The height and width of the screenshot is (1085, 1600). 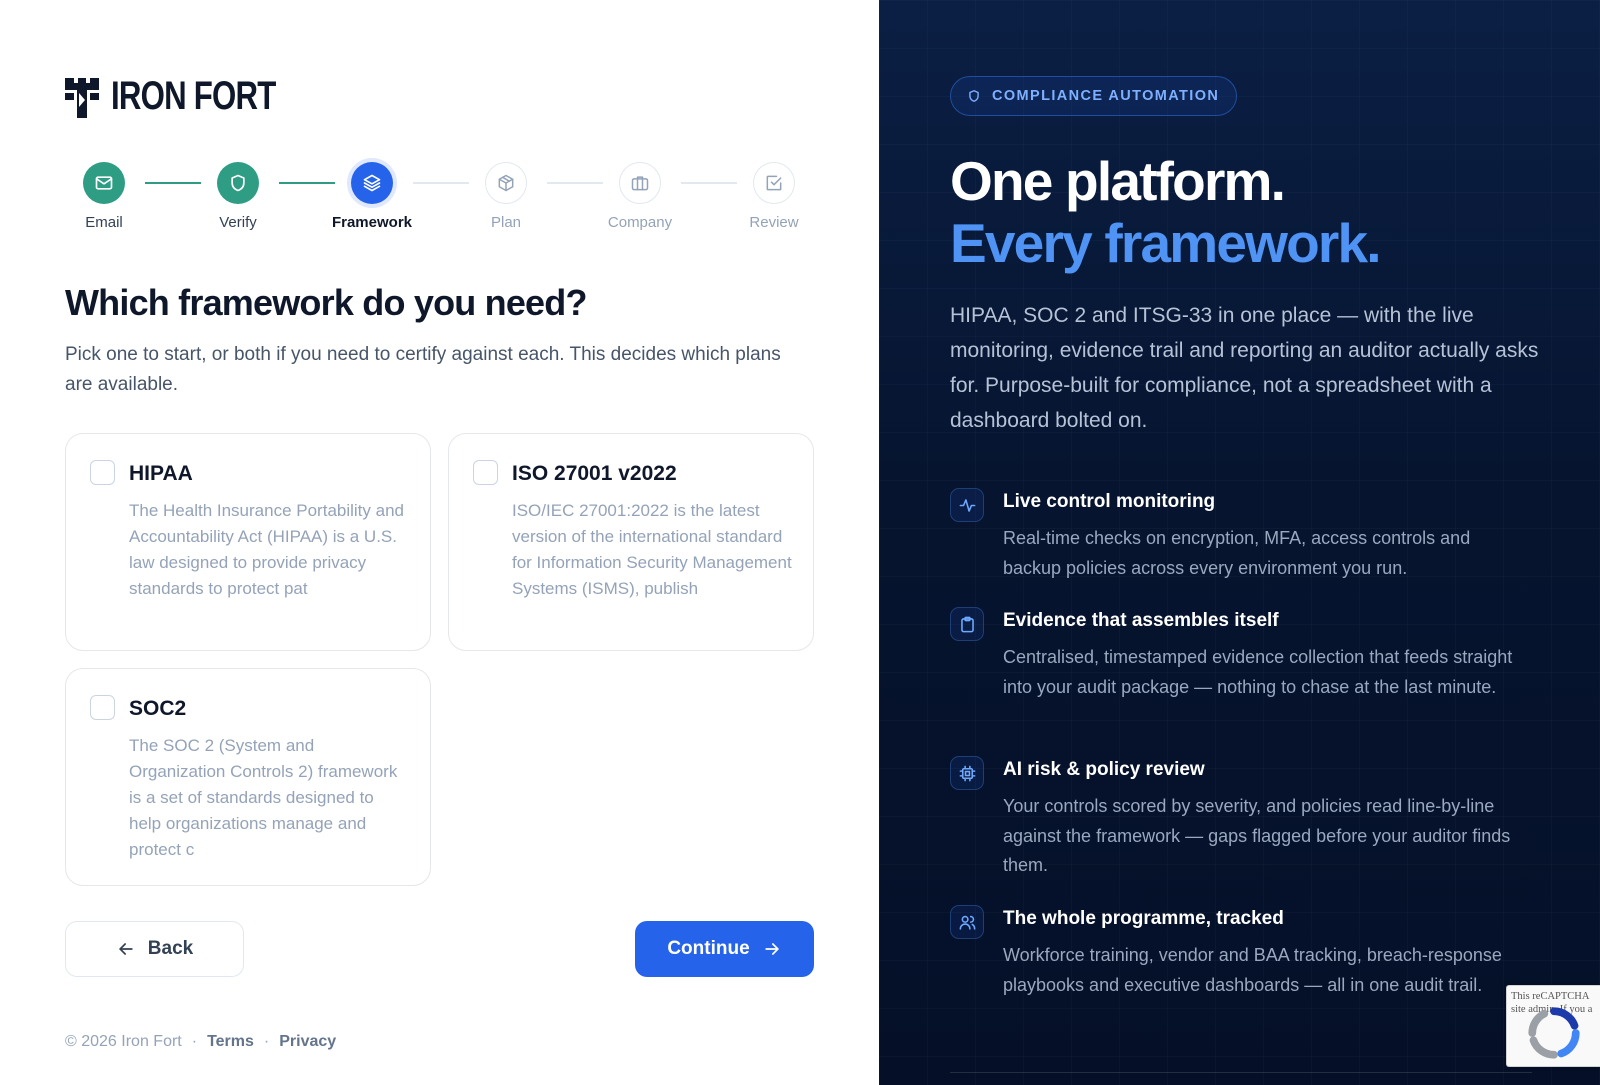 I want to click on arrow-right-icon, so click(x=771, y=949).